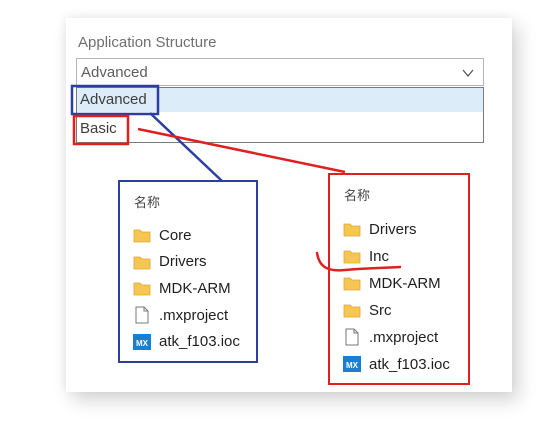  I want to click on advanced-highlight-box, so click(115, 100).